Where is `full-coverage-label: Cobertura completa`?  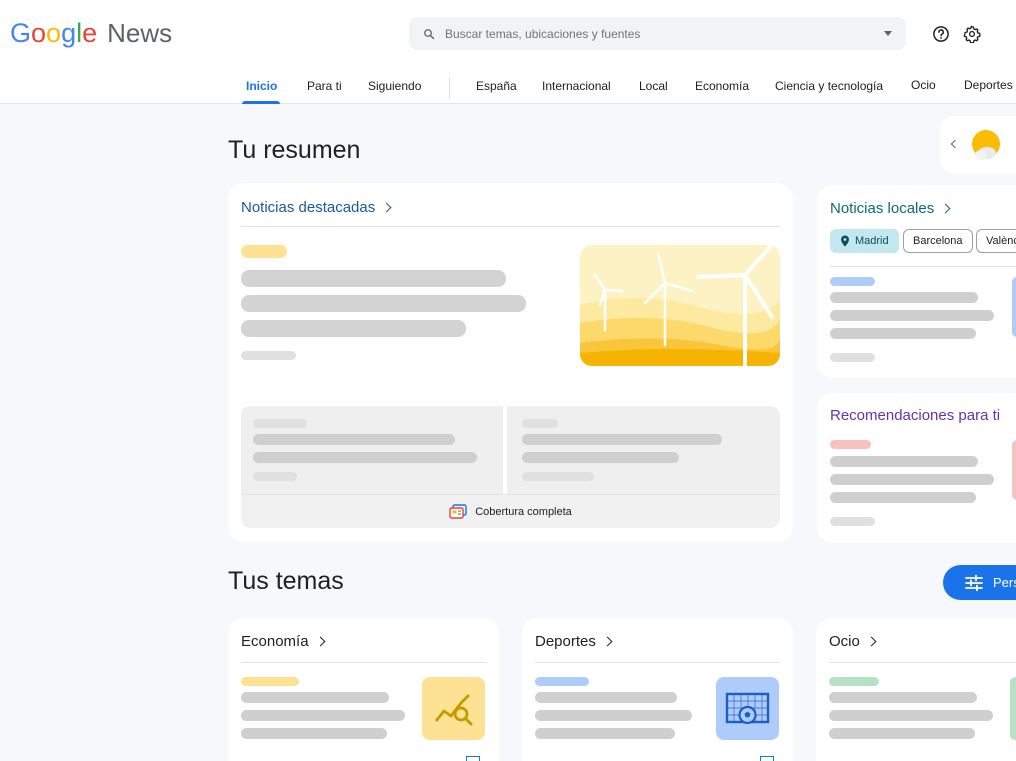 full-coverage-label: Cobertura completa is located at coordinates (523, 511).